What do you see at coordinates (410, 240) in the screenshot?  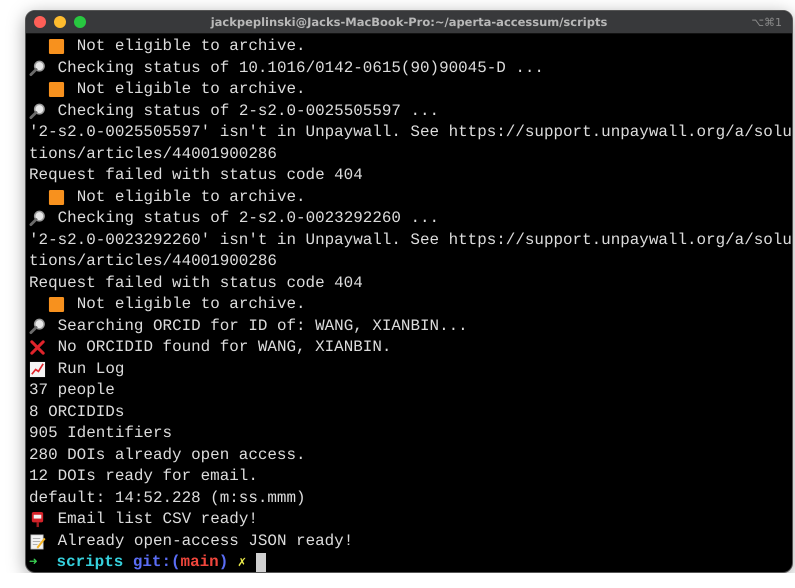 I see `output-line: '2-s2.0-0023292260' isn't in Unpaywall. See https://support.unpaywall.org/a/solu` at bounding box center [410, 240].